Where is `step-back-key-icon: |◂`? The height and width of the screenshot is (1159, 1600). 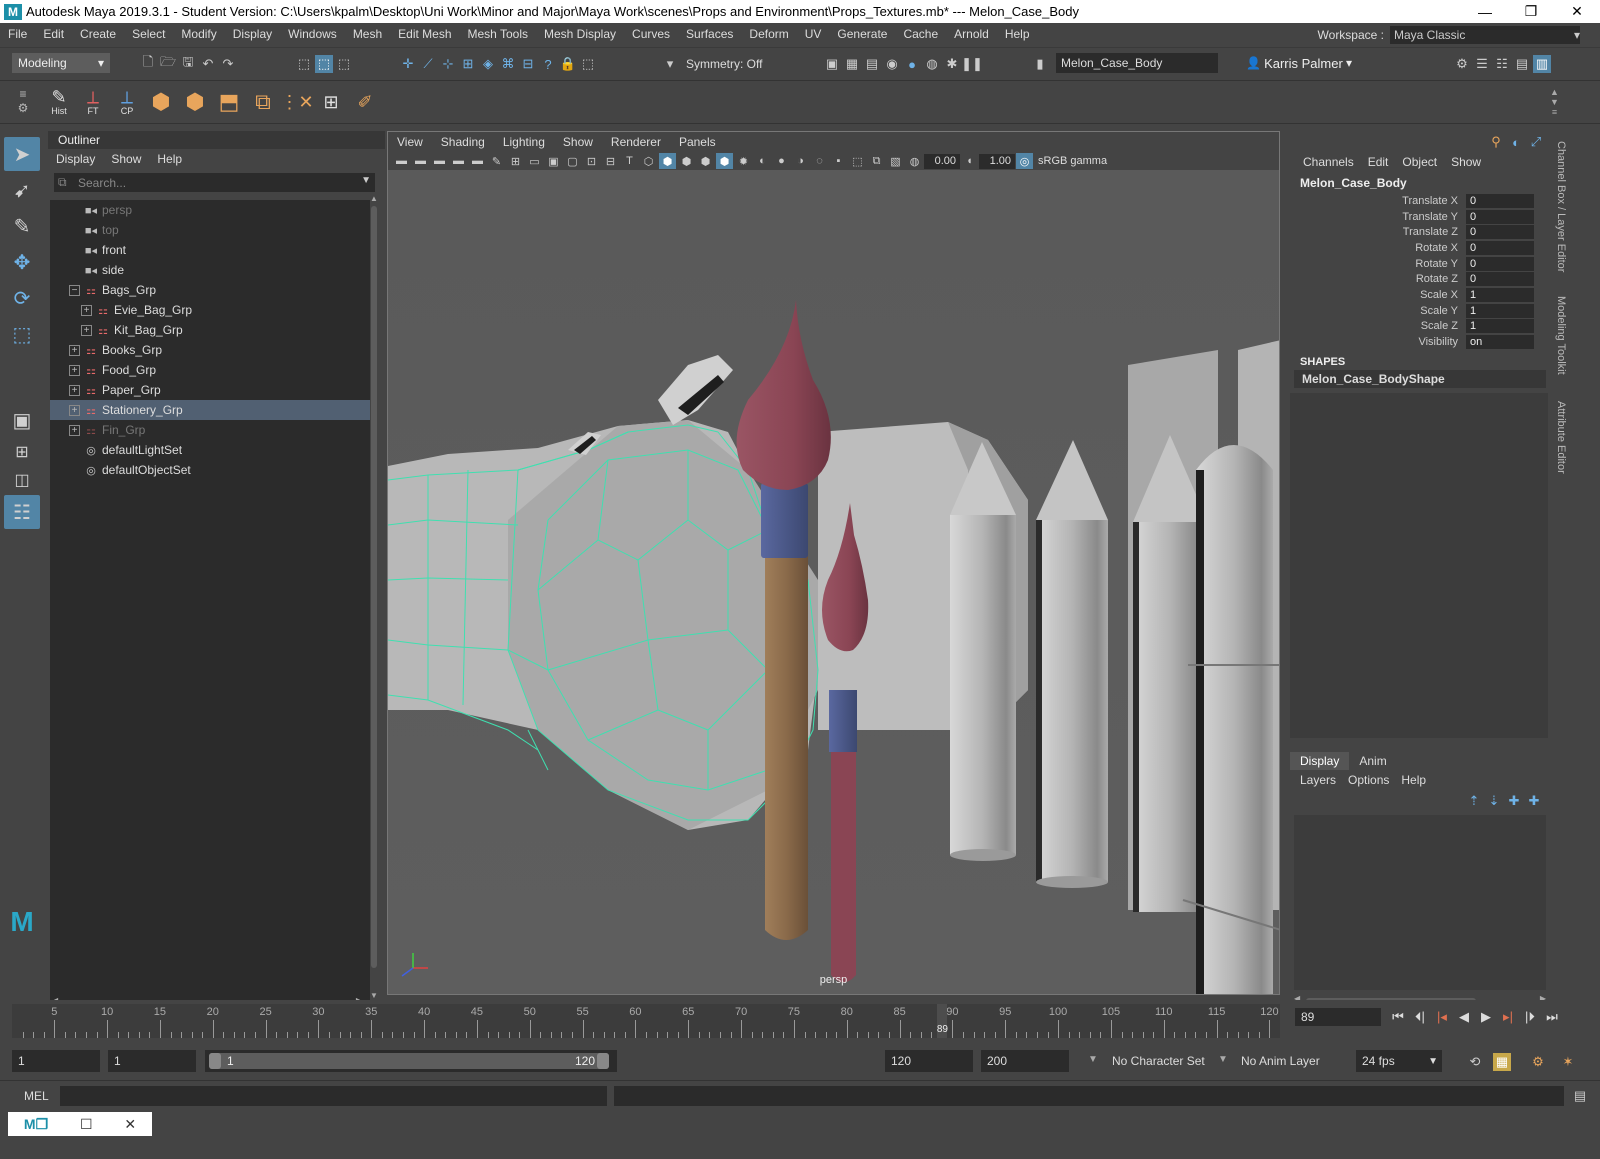
step-back-key-icon: |◂ is located at coordinates (1442, 1017).